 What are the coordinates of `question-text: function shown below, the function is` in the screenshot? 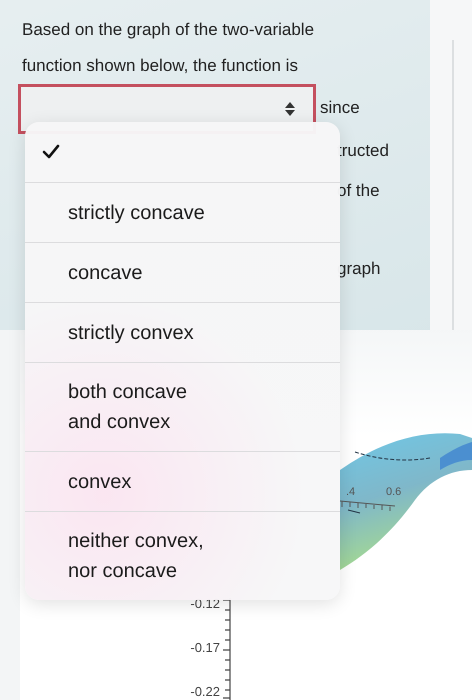 It's located at (160, 66).